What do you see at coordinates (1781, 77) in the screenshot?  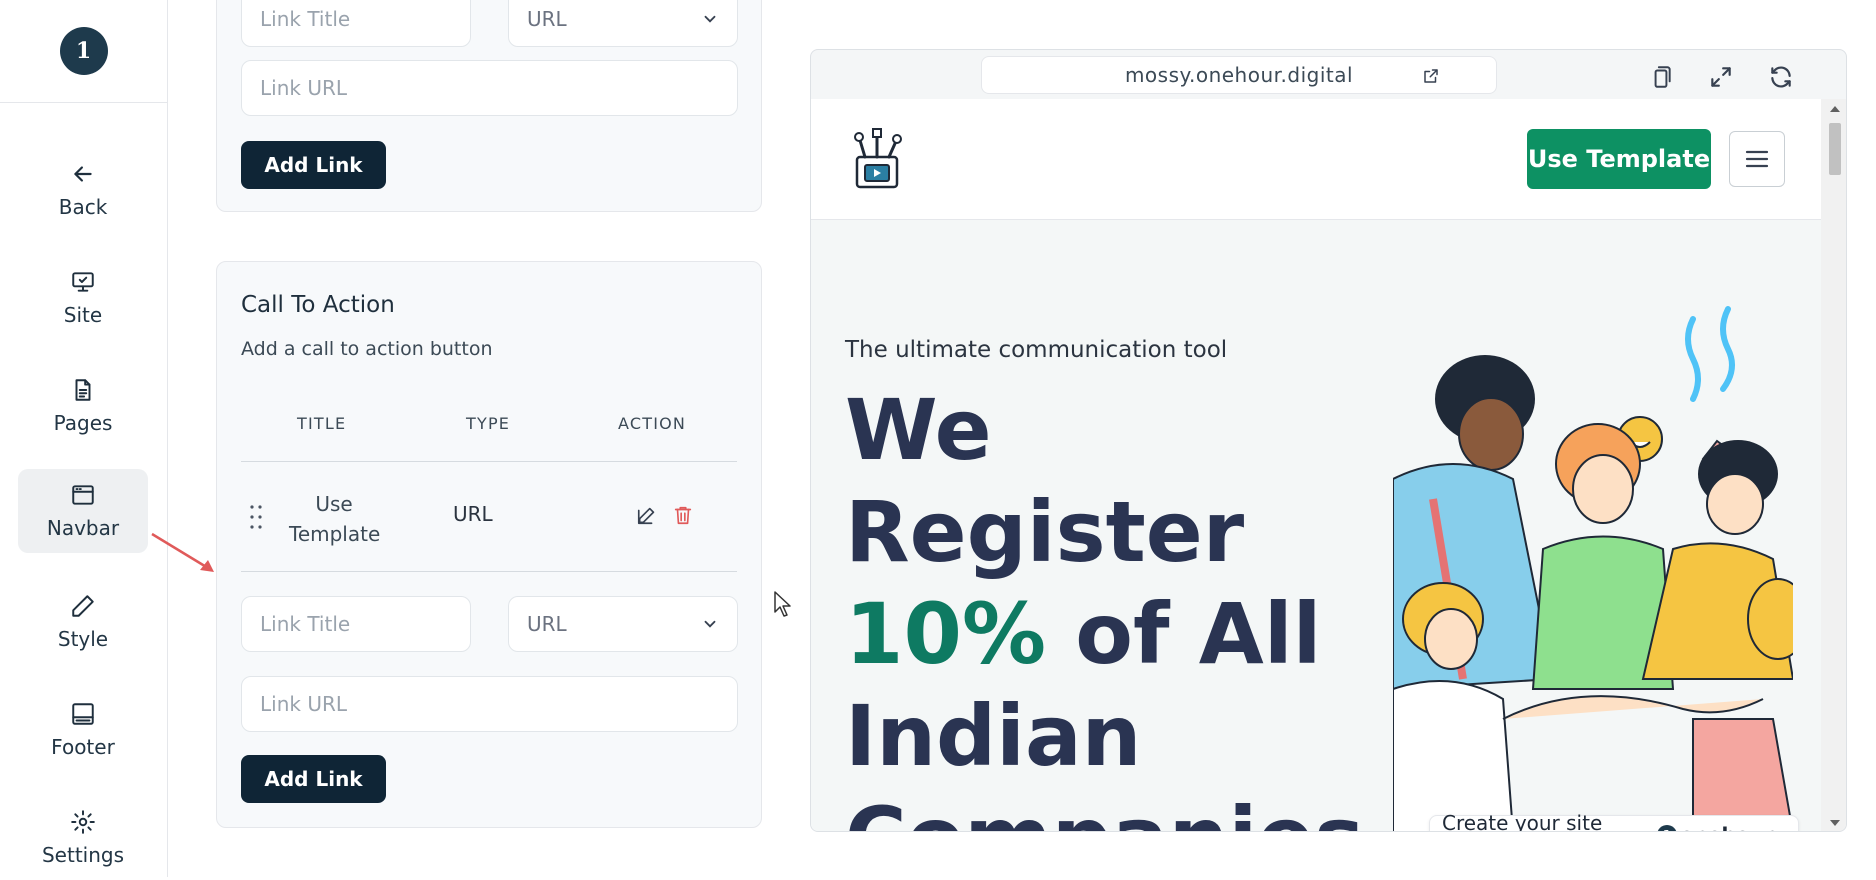 I see `refresh-icon` at bounding box center [1781, 77].